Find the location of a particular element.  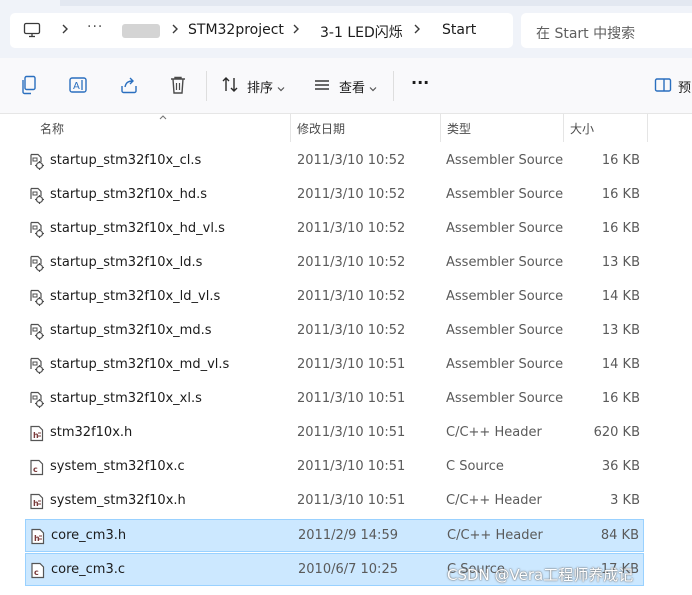

breadcrumb-start: Start is located at coordinates (459, 30).